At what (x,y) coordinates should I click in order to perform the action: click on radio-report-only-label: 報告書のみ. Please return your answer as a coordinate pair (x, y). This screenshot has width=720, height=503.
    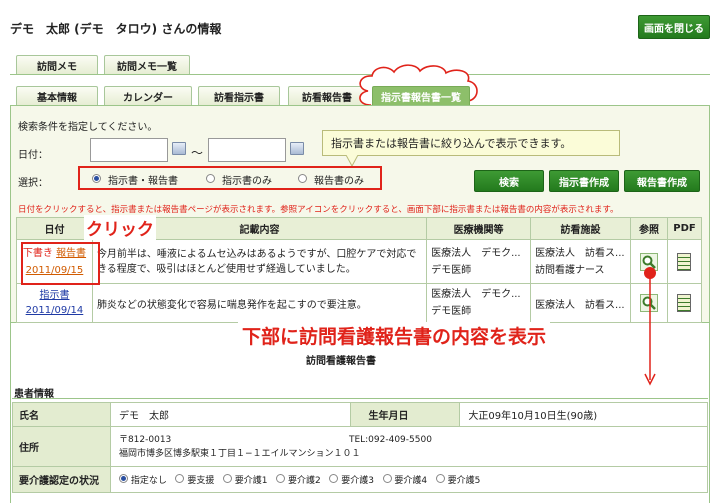
    Looking at the image, I should click on (339, 181).